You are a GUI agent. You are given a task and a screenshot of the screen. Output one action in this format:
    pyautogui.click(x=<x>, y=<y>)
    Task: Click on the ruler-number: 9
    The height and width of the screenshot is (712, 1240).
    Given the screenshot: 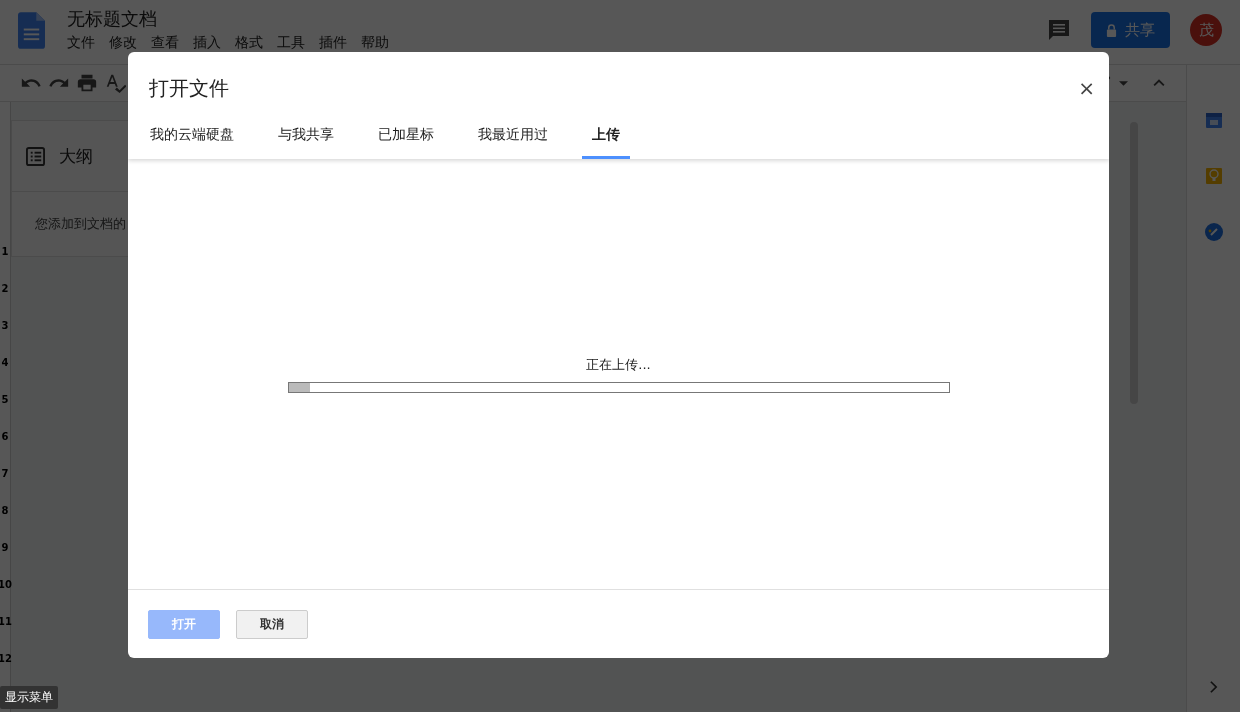 What is the action you would take?
    pyautogui.click(x=5, y=547)
    